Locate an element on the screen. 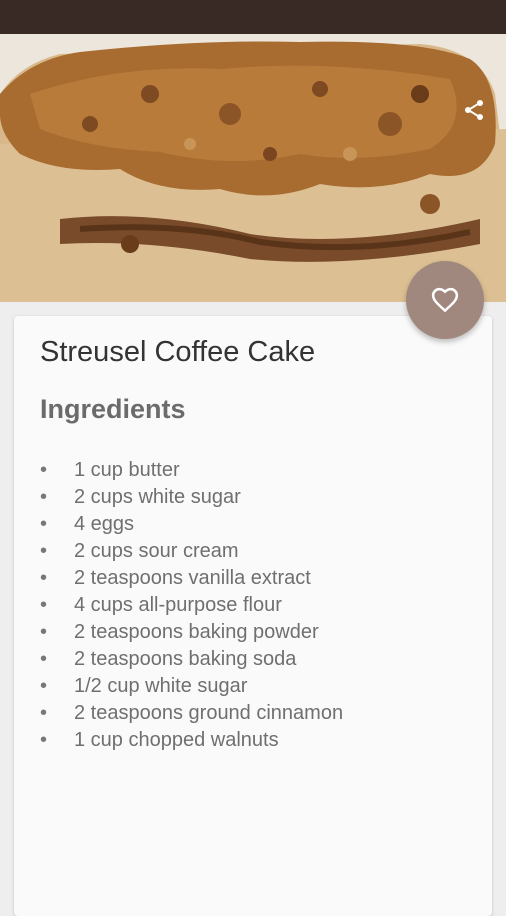 The width and height of the screenshot is (506, 916). ingredient-item: • 2 teaspoons baking powder is located at coordinates (179, 632).